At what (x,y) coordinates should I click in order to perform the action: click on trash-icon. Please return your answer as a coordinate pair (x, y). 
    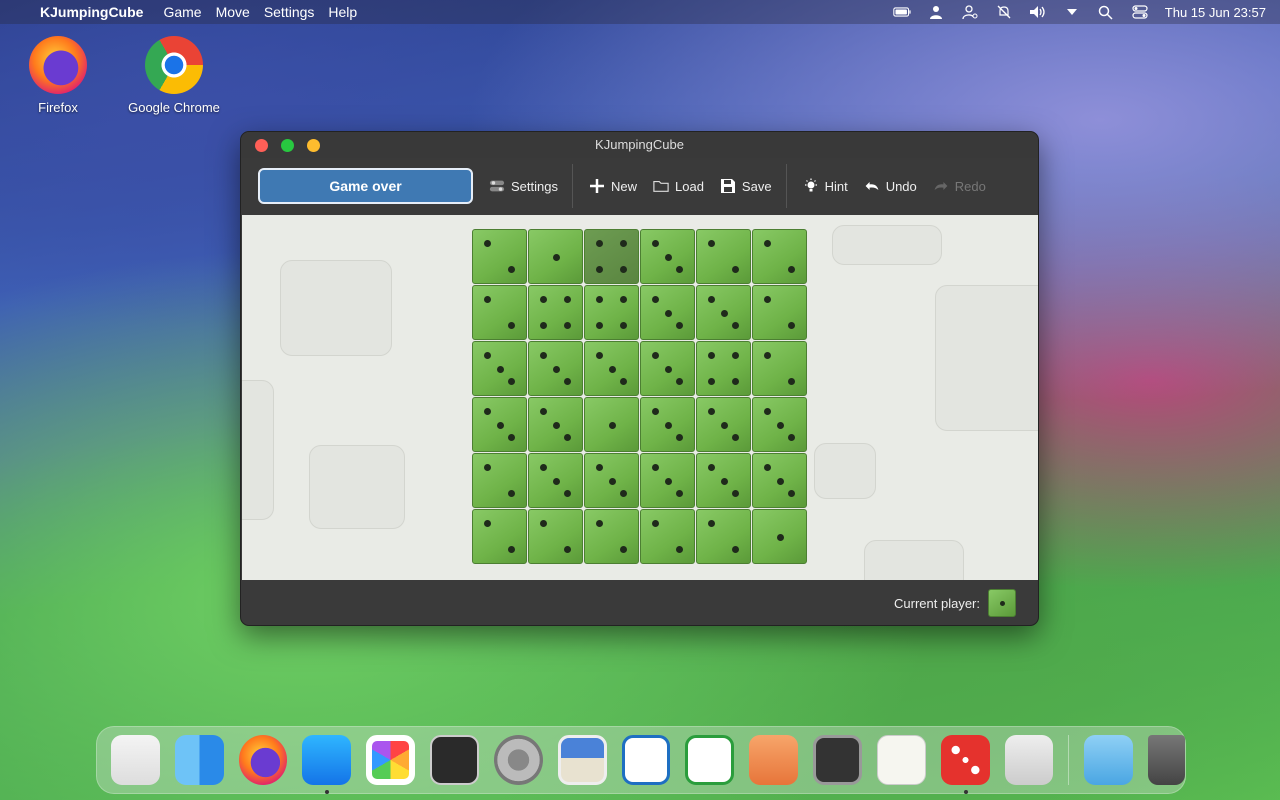
    Looking at the image, I should click on (1166, 760).